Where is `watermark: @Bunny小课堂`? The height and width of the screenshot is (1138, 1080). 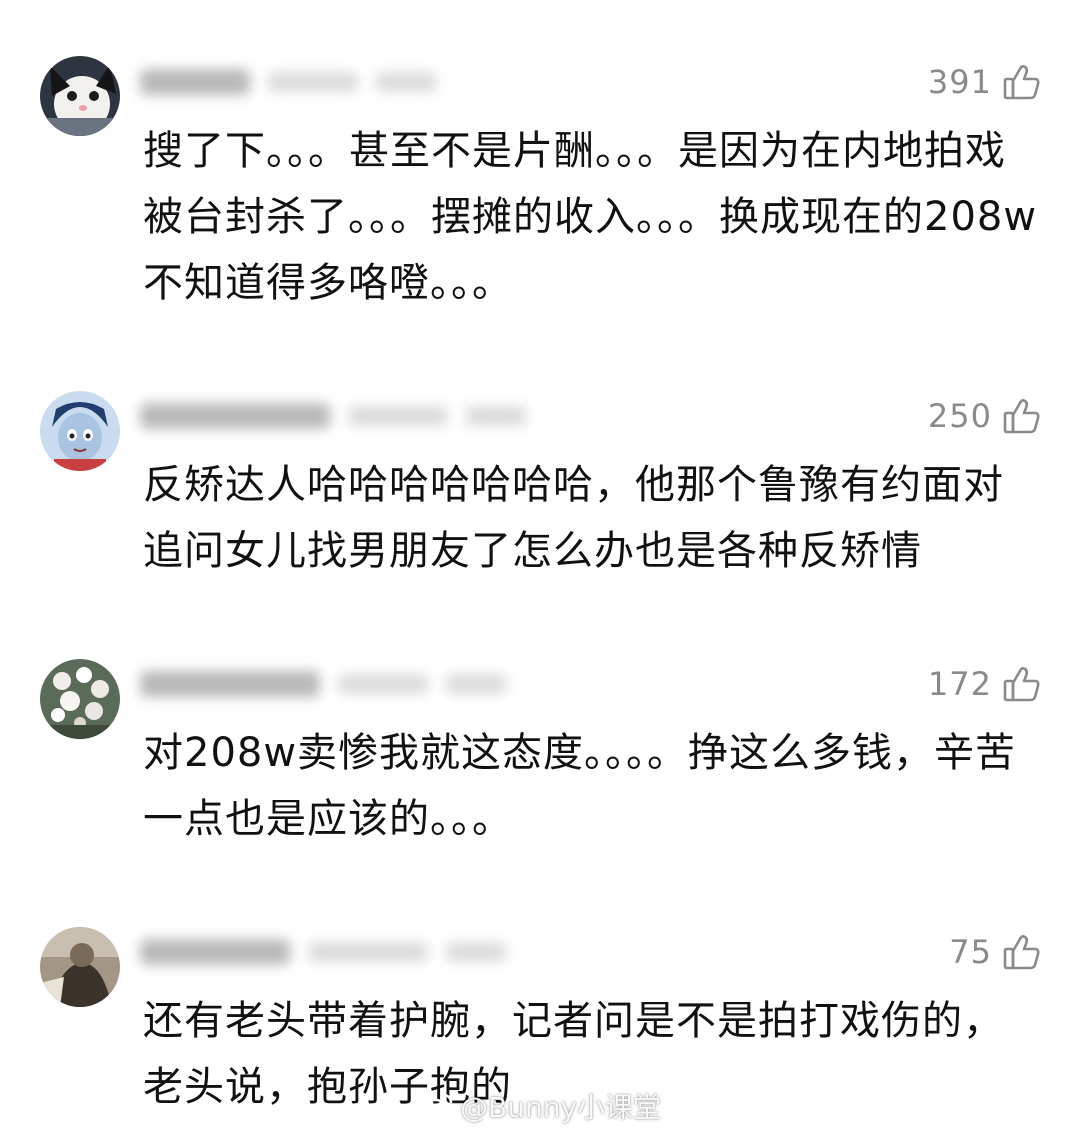
watermark: @Bunny小课堂 is located at coordinates (540, 1106).